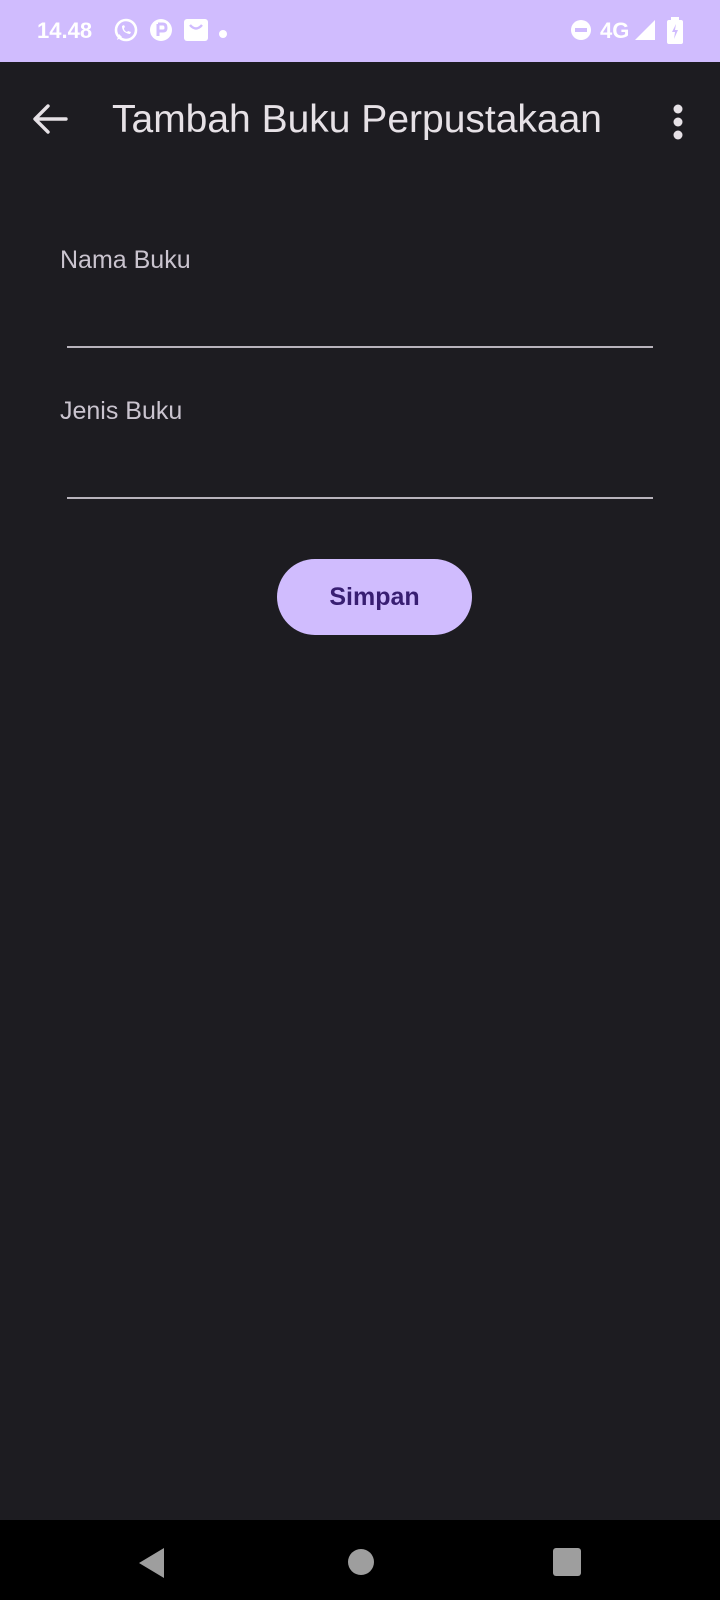  I want to click on arrow-left-icon, so click(50, 119).